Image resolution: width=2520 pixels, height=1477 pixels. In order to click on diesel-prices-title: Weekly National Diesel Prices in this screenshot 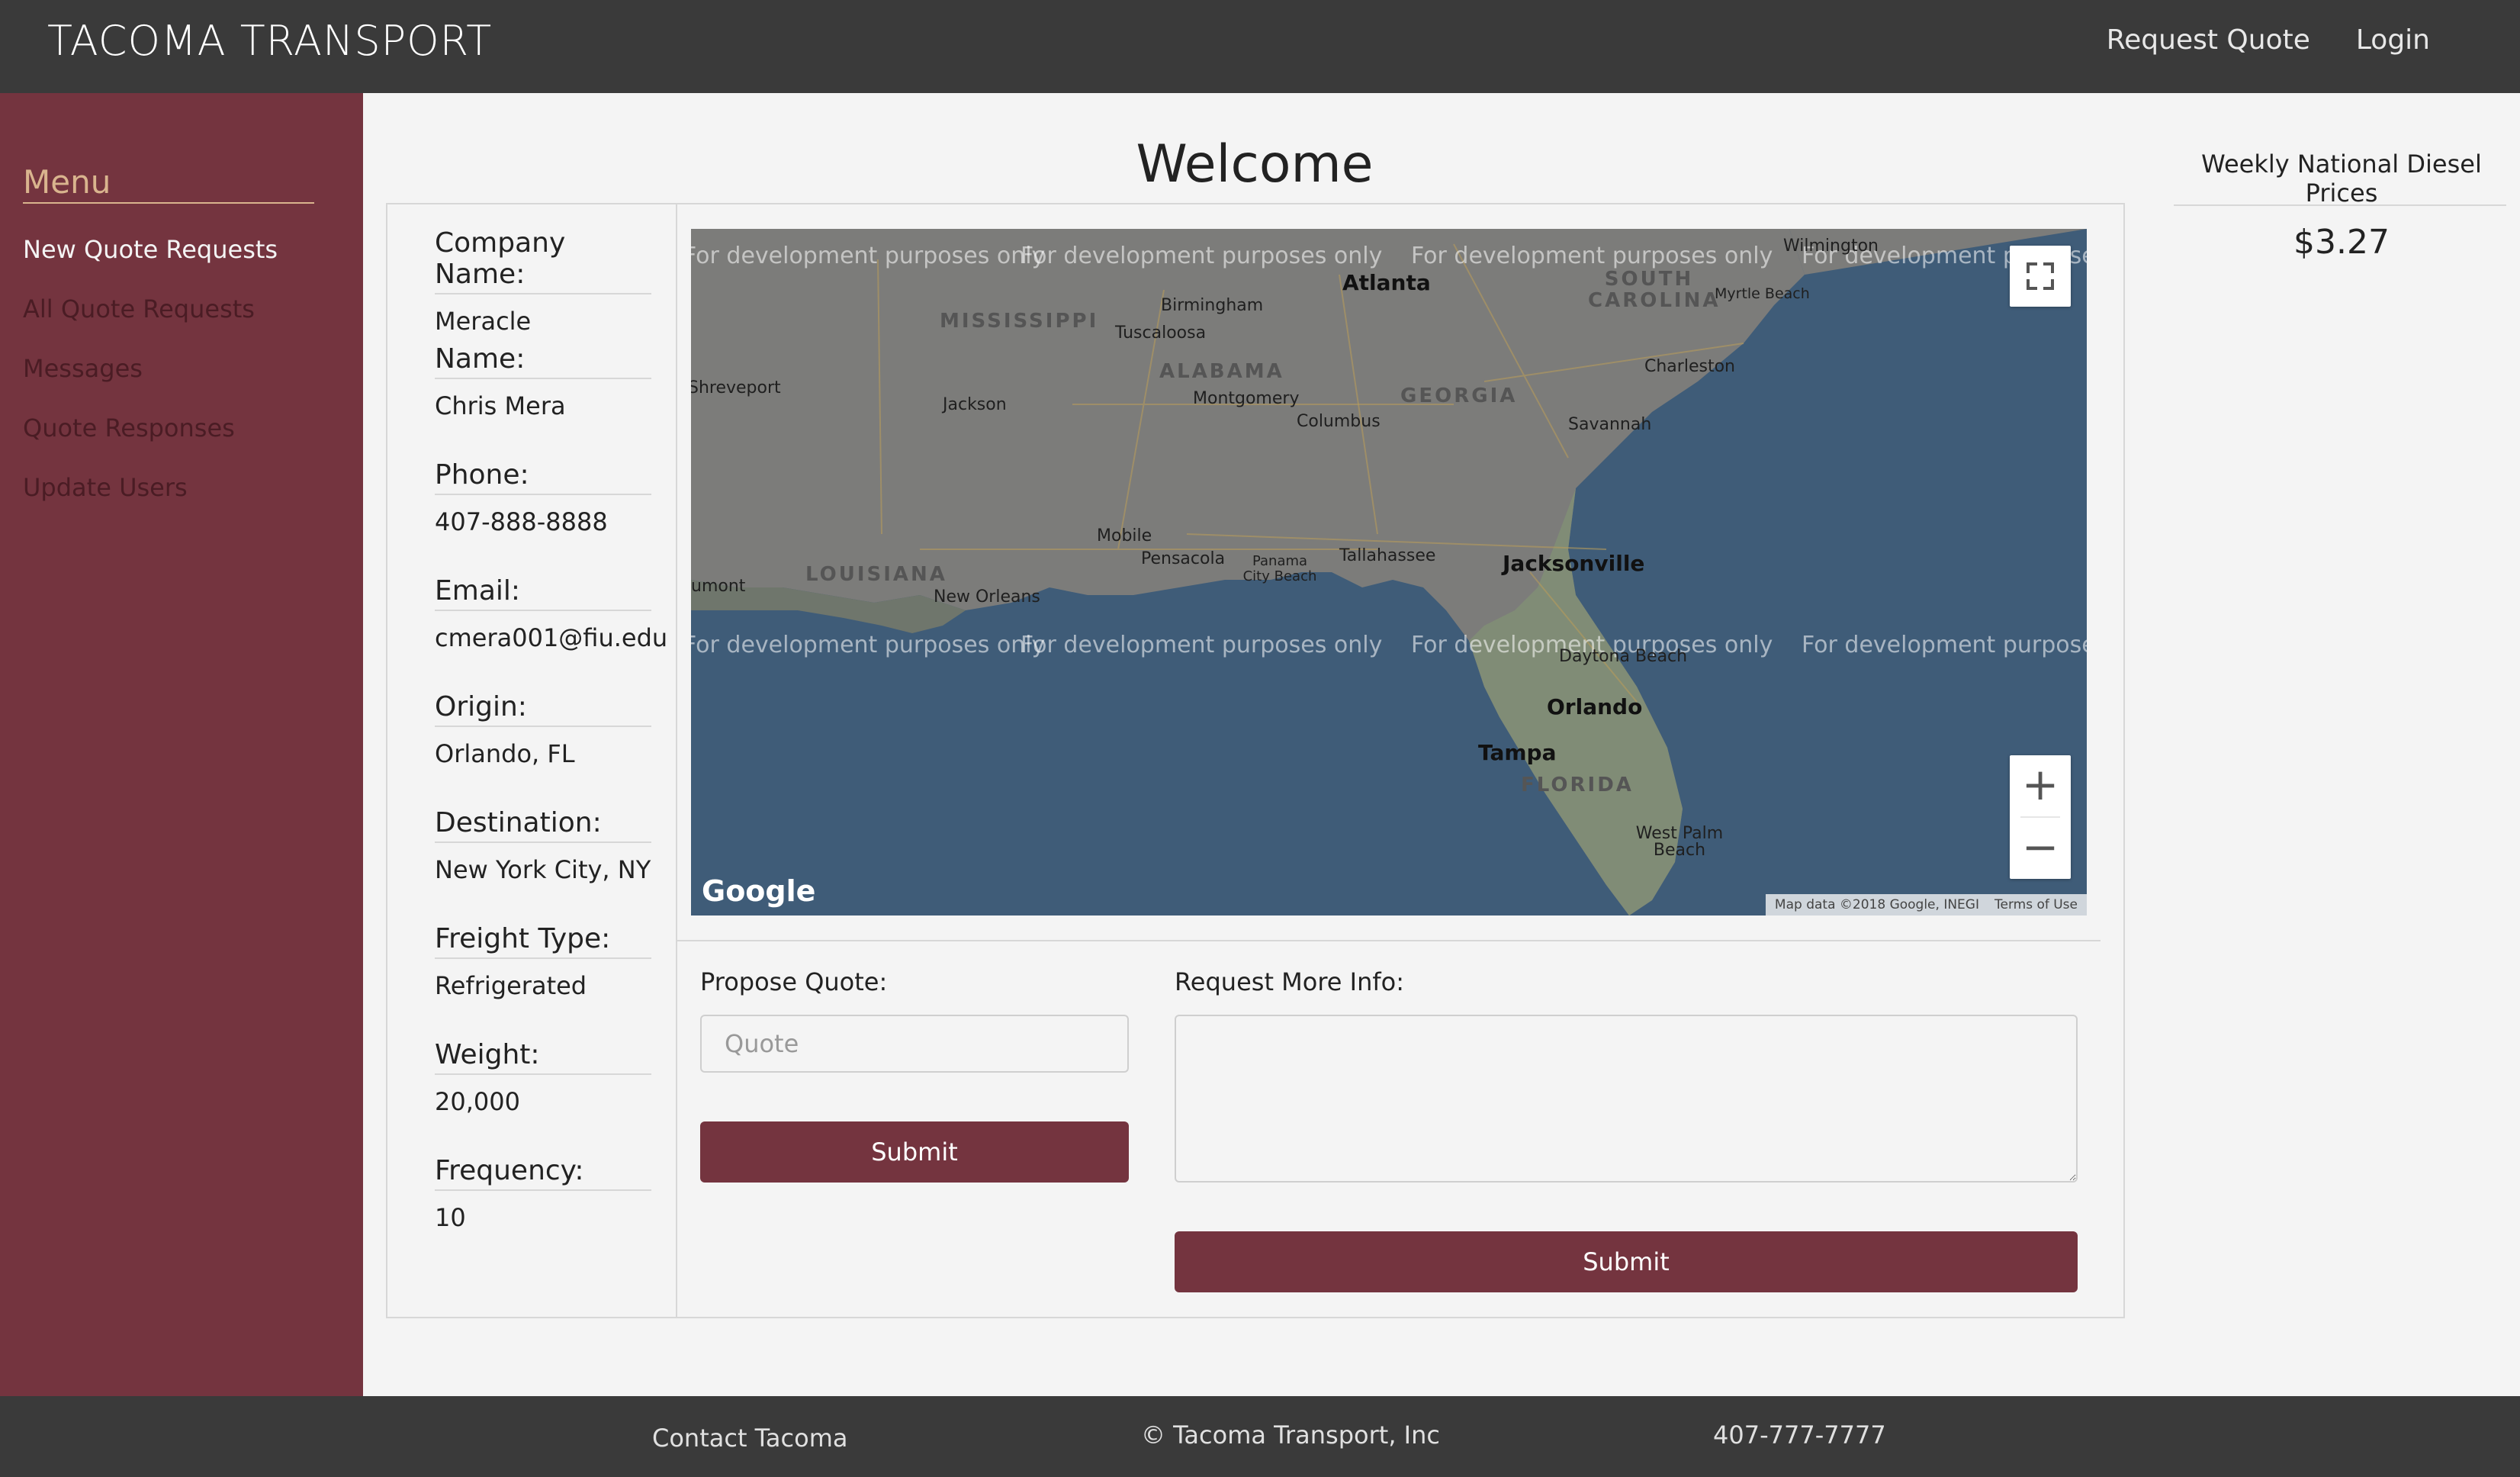, I will do `click(2341, 179)`.